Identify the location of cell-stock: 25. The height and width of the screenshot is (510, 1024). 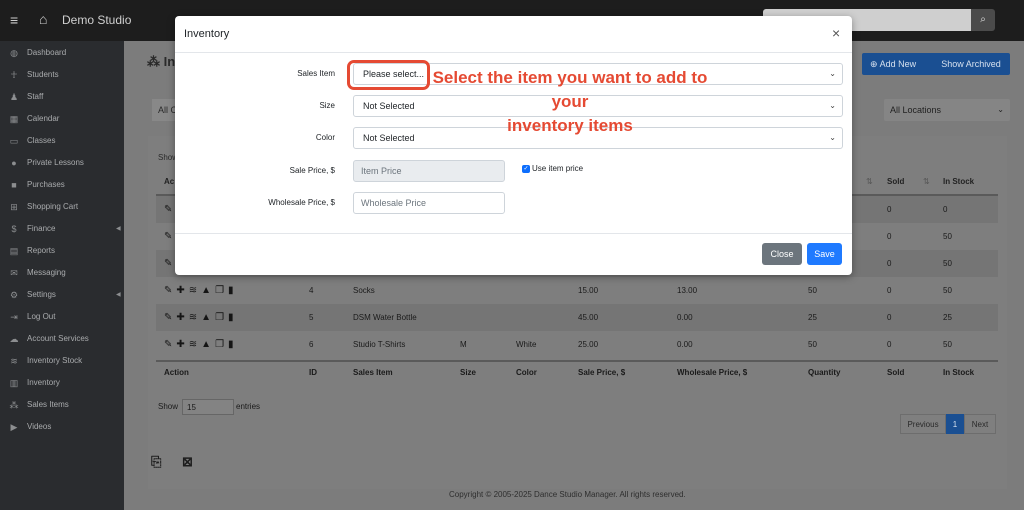
(947, 317).